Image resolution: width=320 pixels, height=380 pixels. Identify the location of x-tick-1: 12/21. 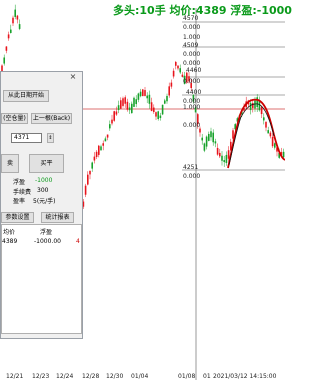
(15, 376).